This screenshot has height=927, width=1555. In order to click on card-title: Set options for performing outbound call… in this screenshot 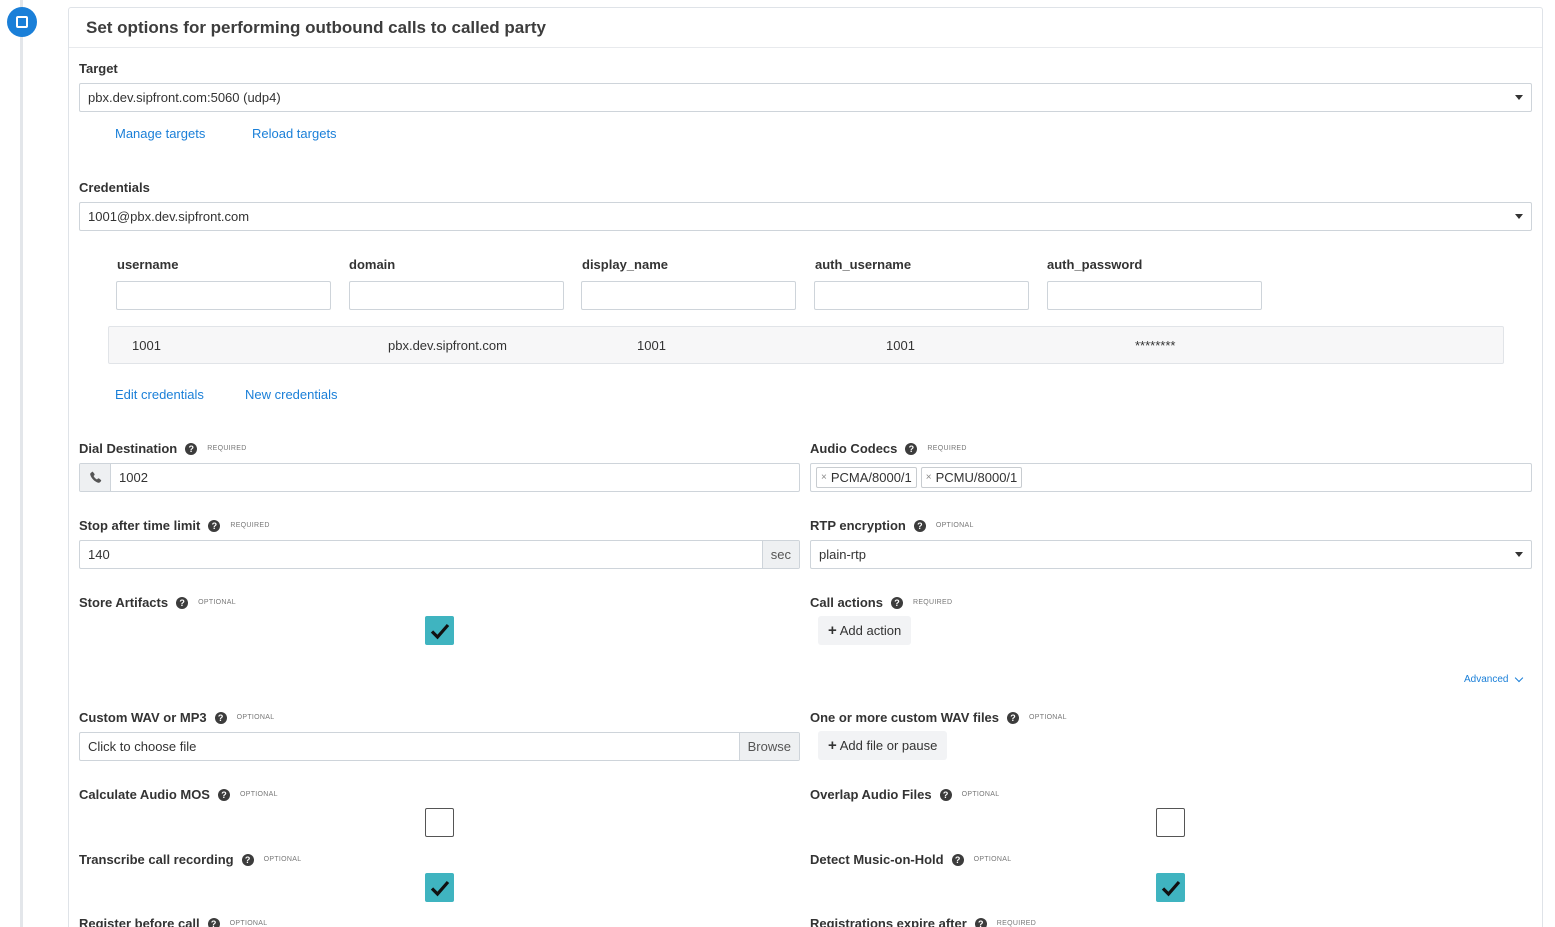, I will do `click(805, 28)`.